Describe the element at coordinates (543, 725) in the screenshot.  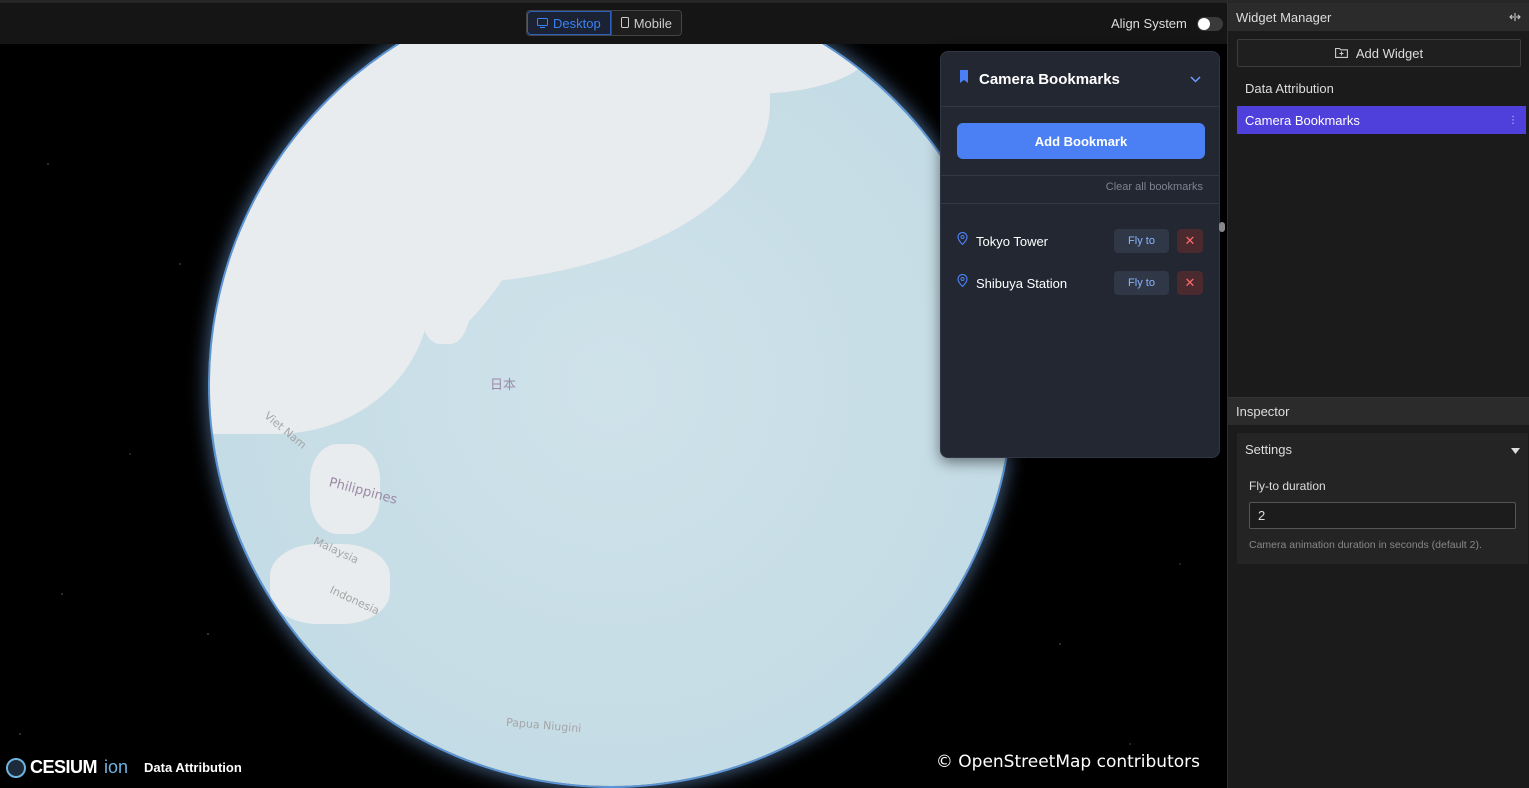
I see `map-label-papua: Papua Niugini` at that location.